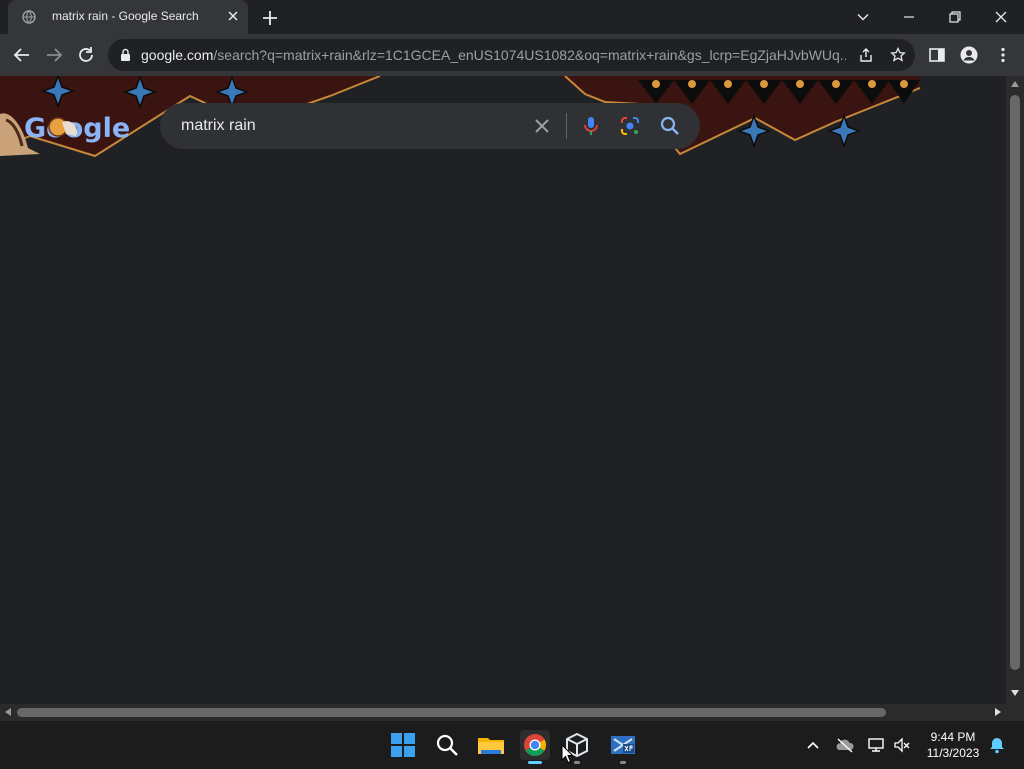 The image size is (1024, 769). What do you see at coordinates (54, 55) in the screenshot?
I see `forward-arrow-icon` at bounding box center [54, 55].